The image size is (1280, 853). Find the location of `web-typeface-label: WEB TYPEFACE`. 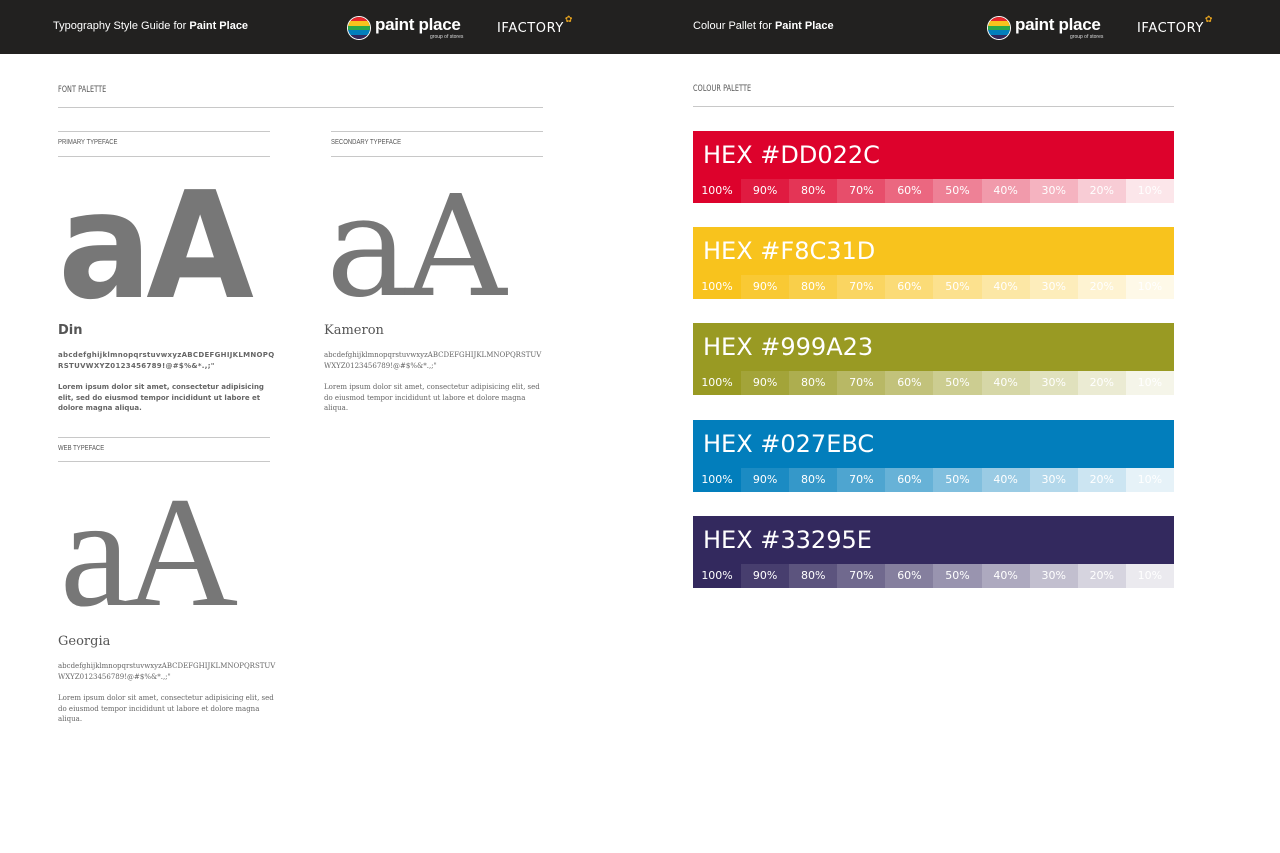

web-typeface-label: WEB TYPEFACE is located at coordinates (81, 448).